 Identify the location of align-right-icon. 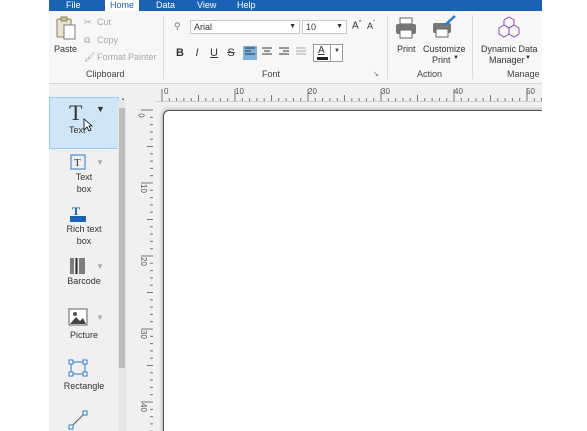
(284, 51).